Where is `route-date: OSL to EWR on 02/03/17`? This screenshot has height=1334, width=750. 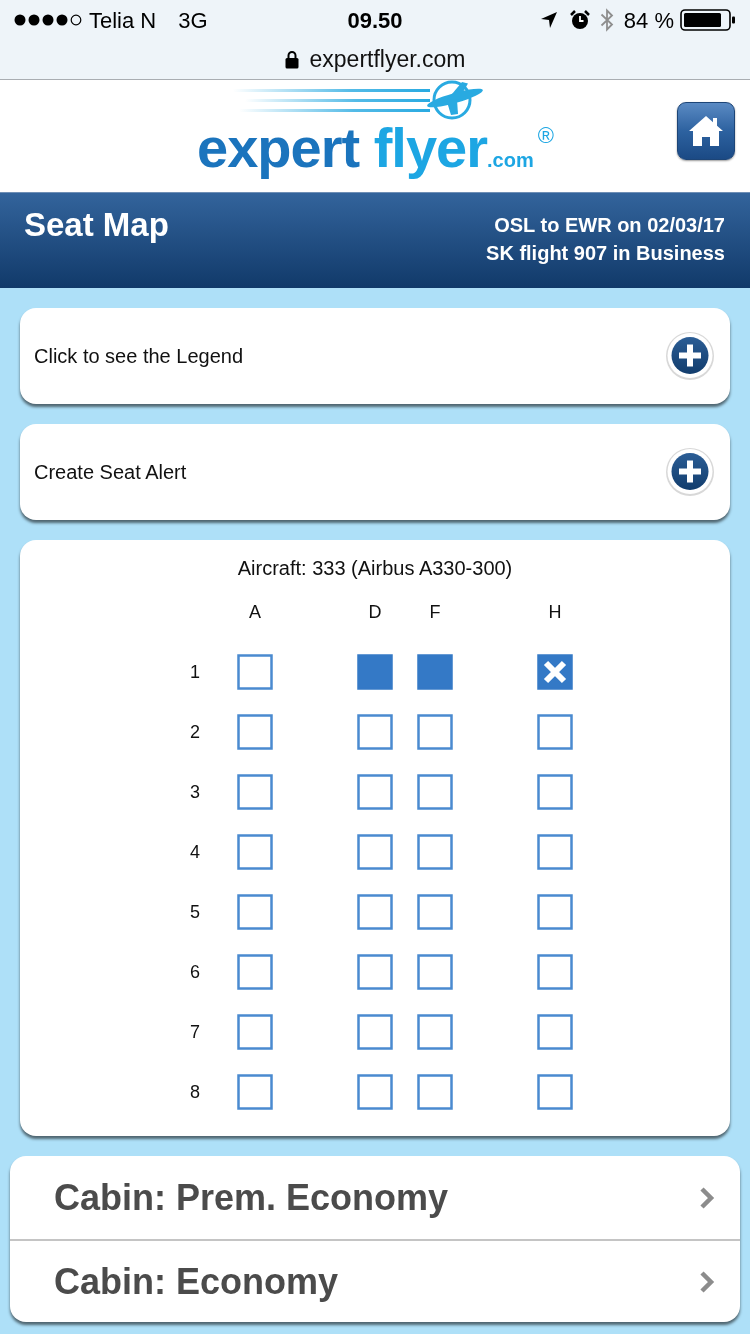
route-date: OSL to EWR on 02/03/17 is located at coordinates (609, 225).